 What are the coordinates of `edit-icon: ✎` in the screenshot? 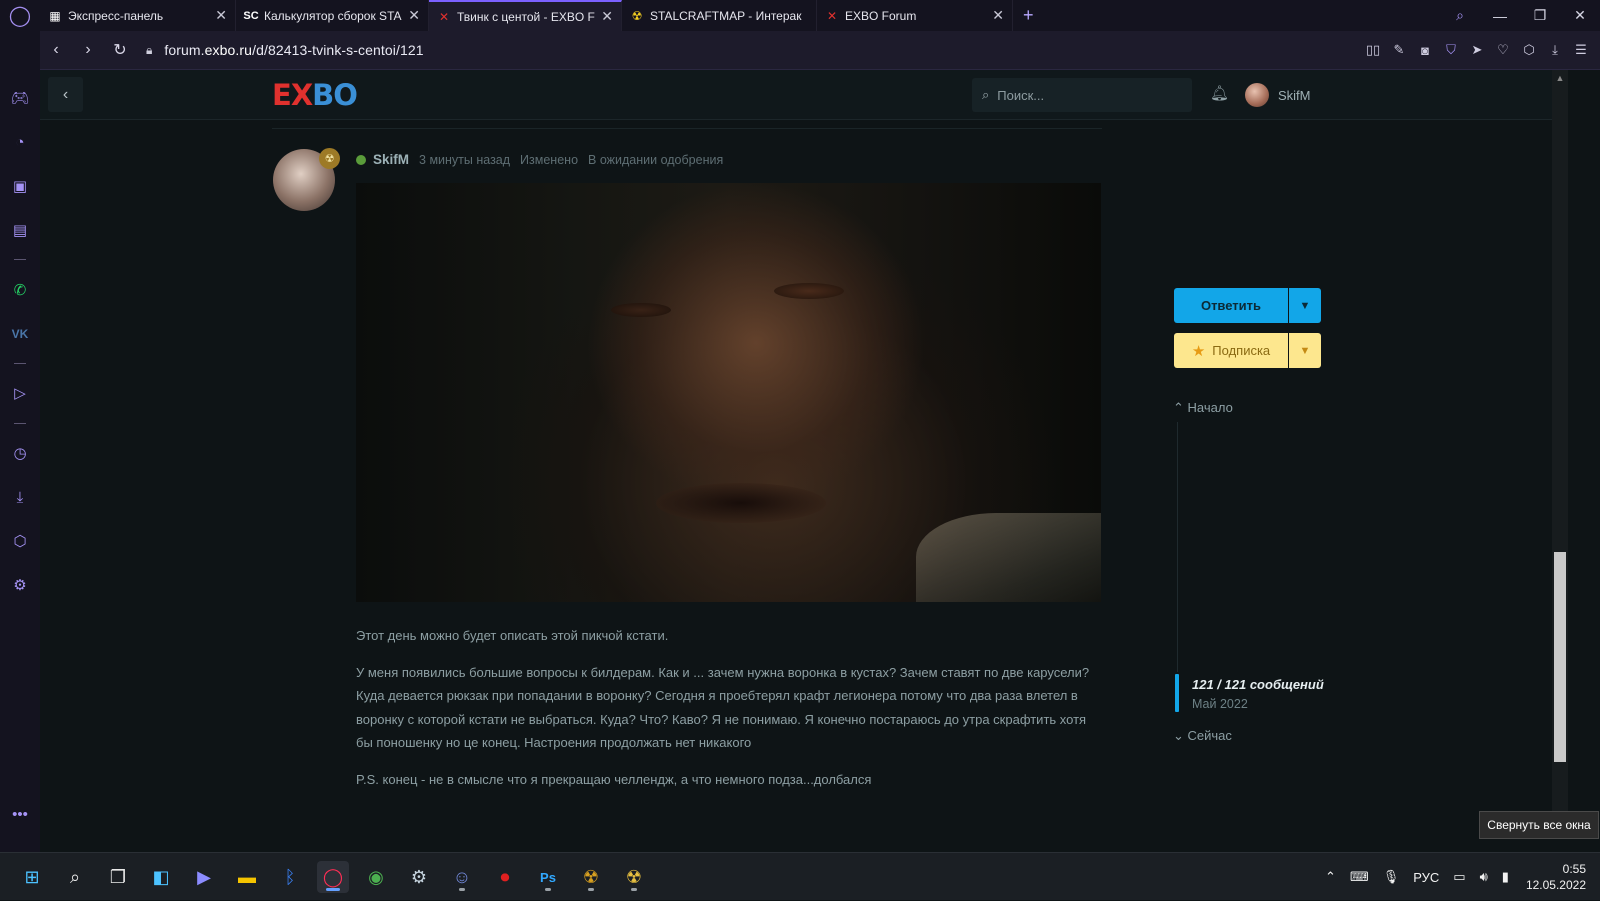 It's located at (1399, 50).